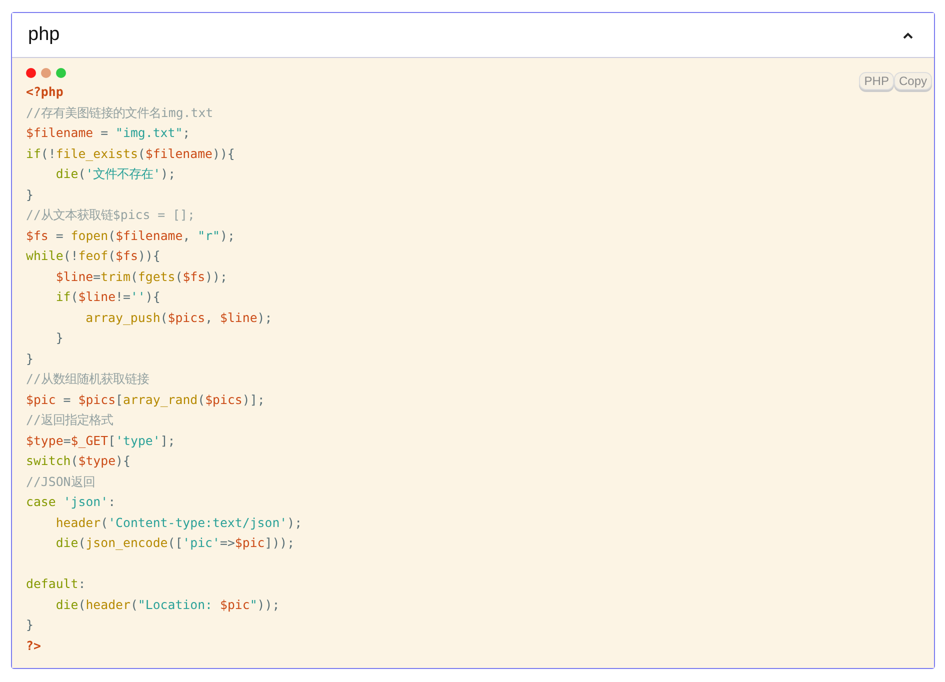 The width and height of the screenshot is (945, 682). What do you see at coordinates (120, 113) in the screenshot?
I see `code-line: //存有美图链接的文件名img.txt` at bounding box center [120, 113].